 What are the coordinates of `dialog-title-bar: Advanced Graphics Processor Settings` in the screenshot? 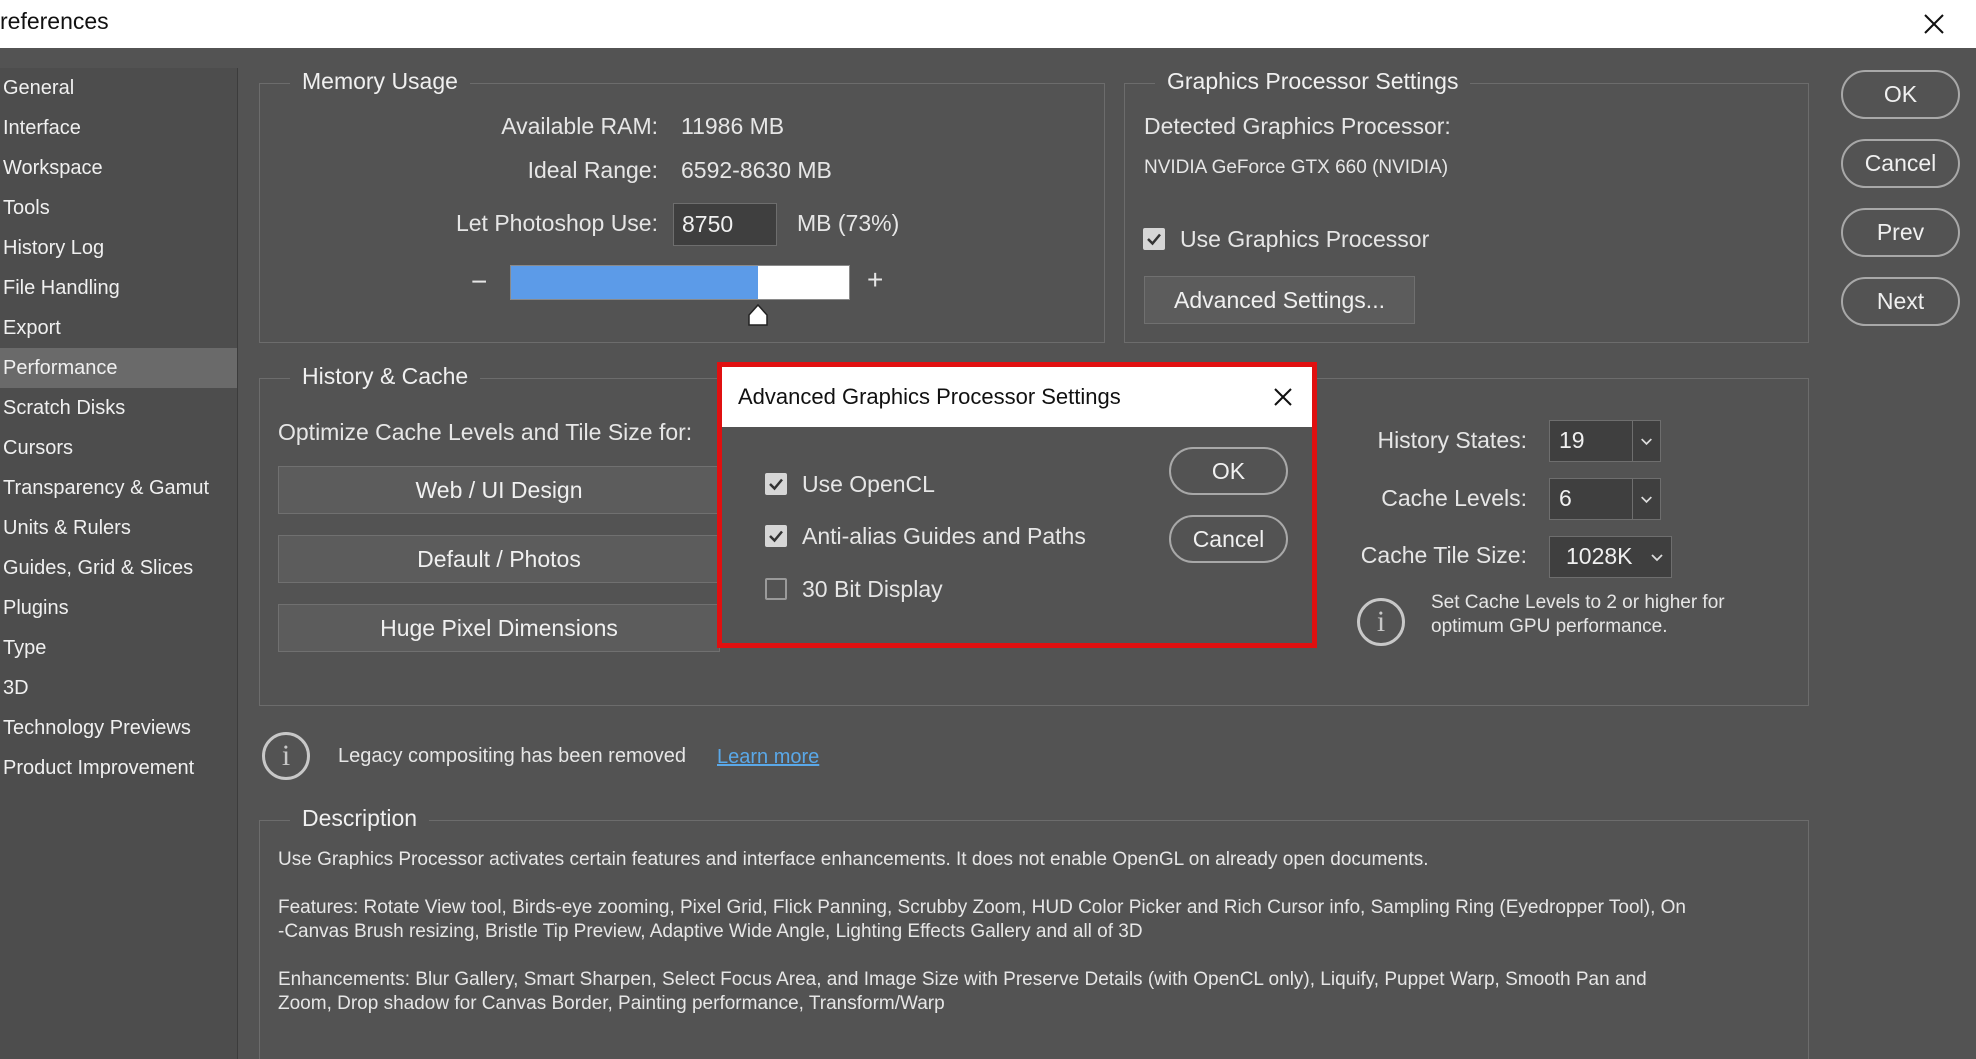 It's located at (1017, 397).